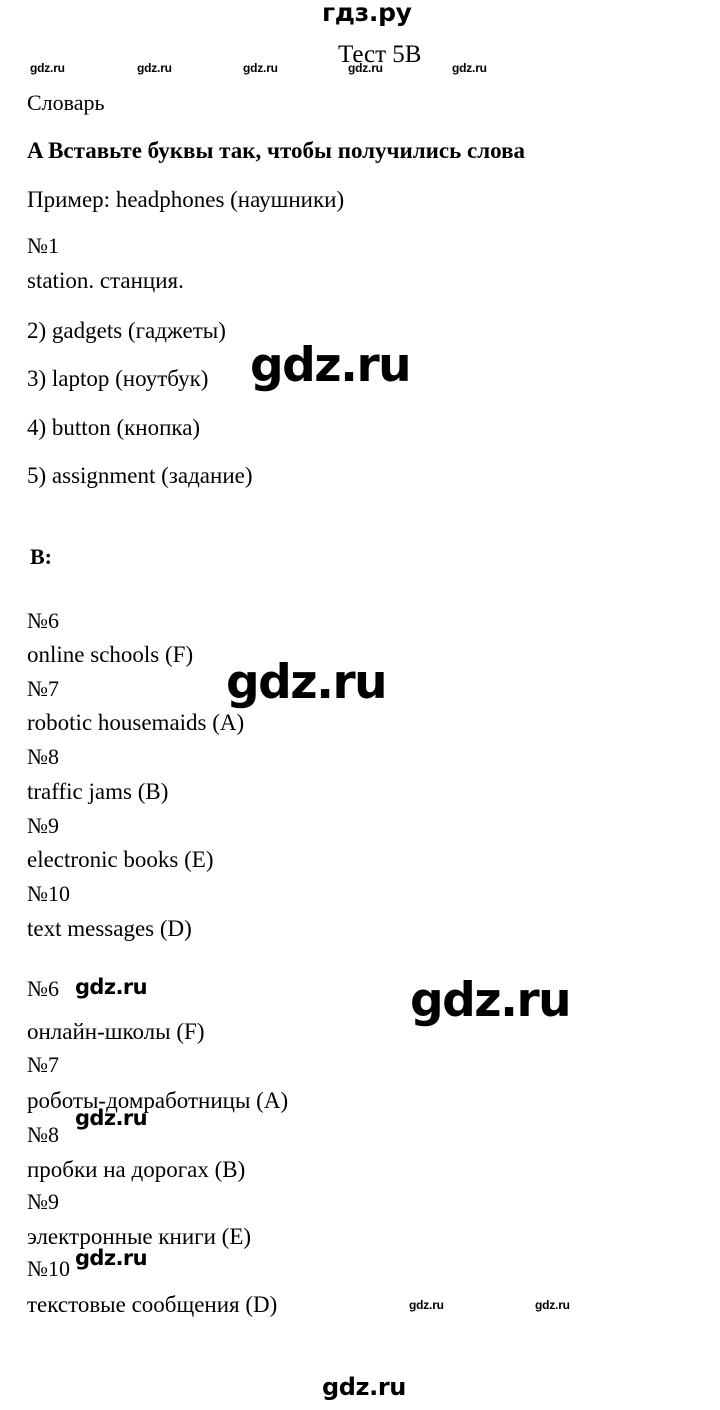 This screenshot has height=1410, width=720. Describe the element at coordinates (43, 245) in the screenshot. I see `answer-number: №1` at that location.